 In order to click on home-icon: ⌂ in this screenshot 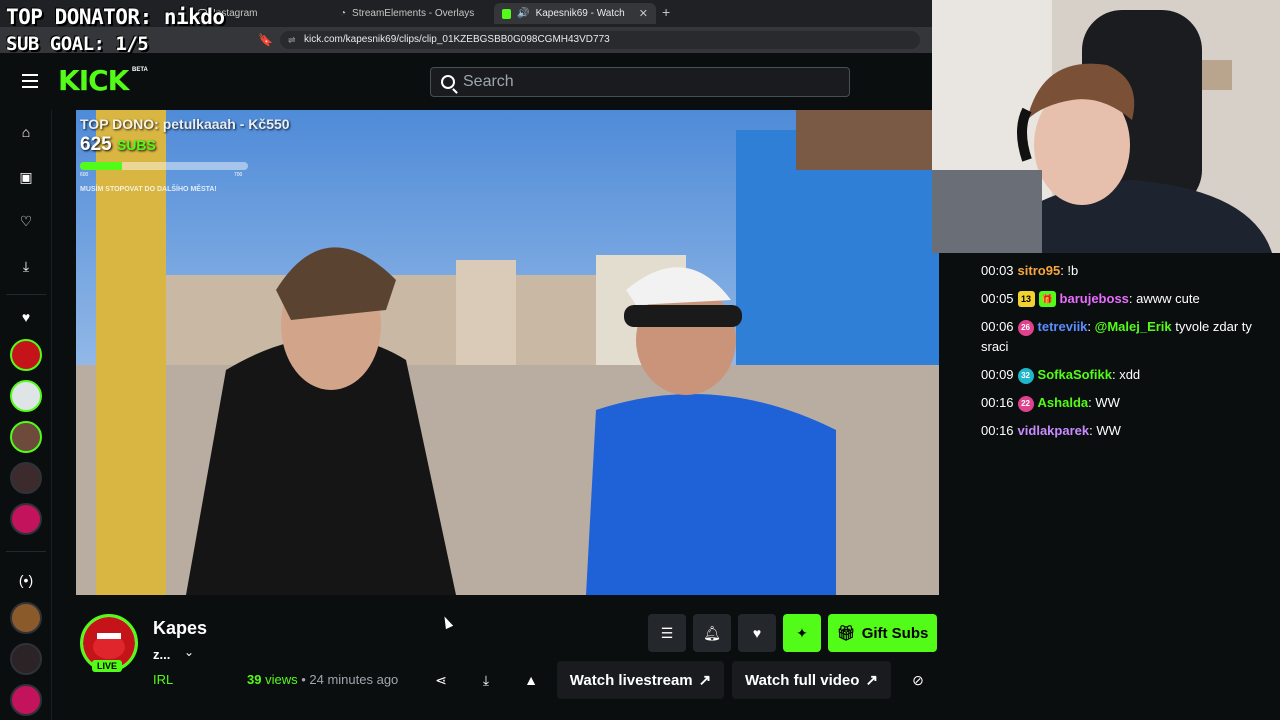, I will do `click(26, 132)`.